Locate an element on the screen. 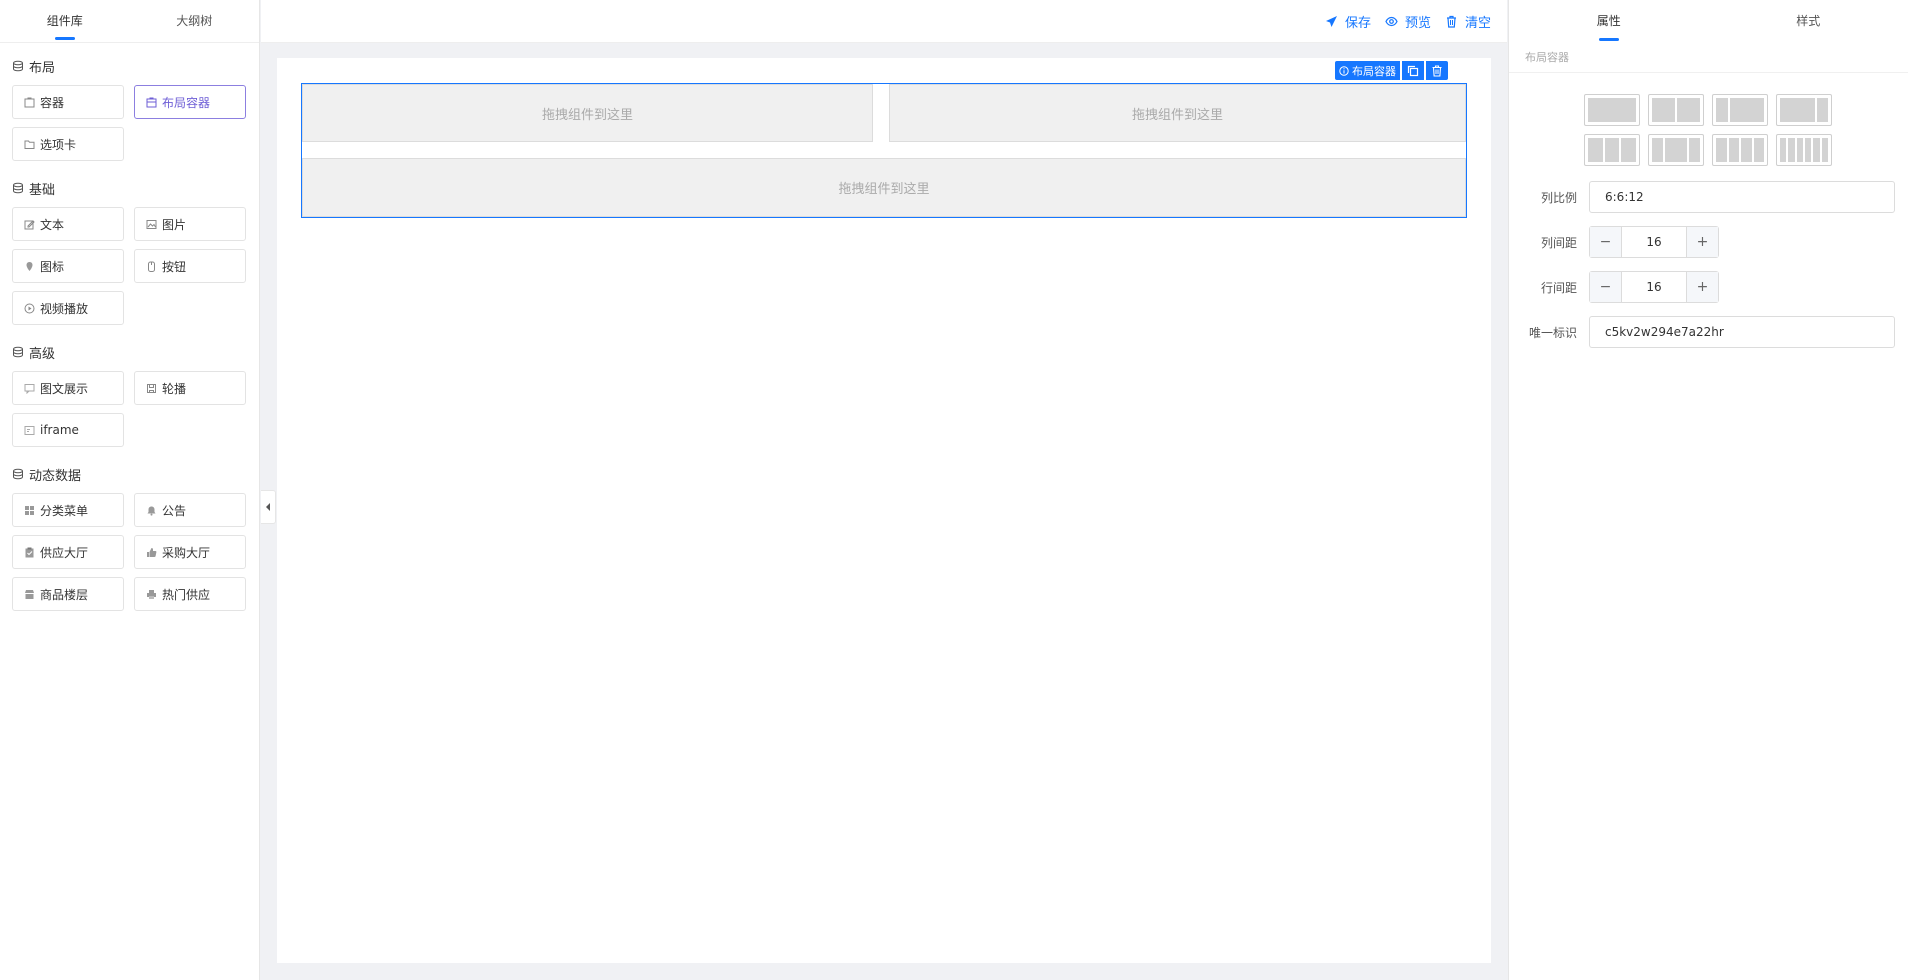 The width and height of the screenshot is (1908, 980). left-tabs: 组件库 大纲树 is located at coordinates (129, 21).